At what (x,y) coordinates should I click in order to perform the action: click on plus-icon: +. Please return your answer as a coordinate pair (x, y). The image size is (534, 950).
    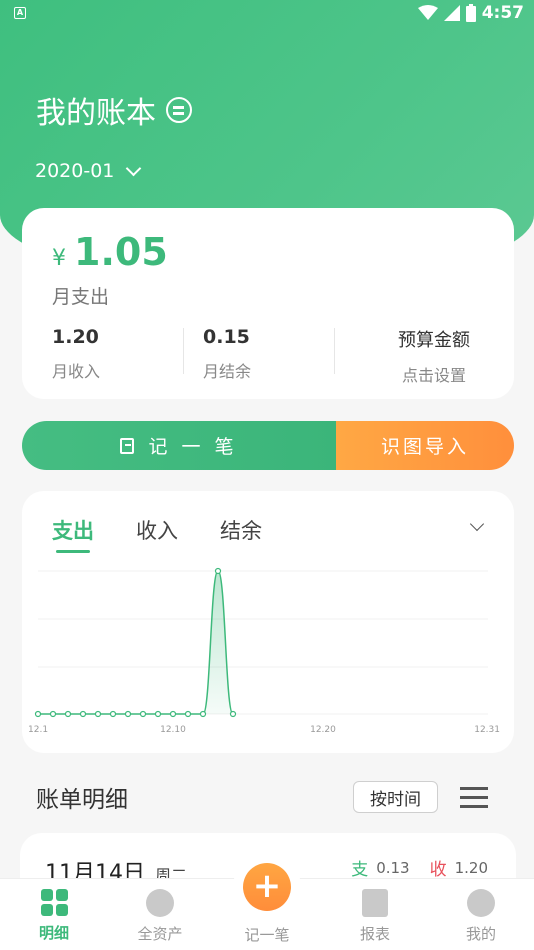
    Looking at the image, I should click on (267, 887).